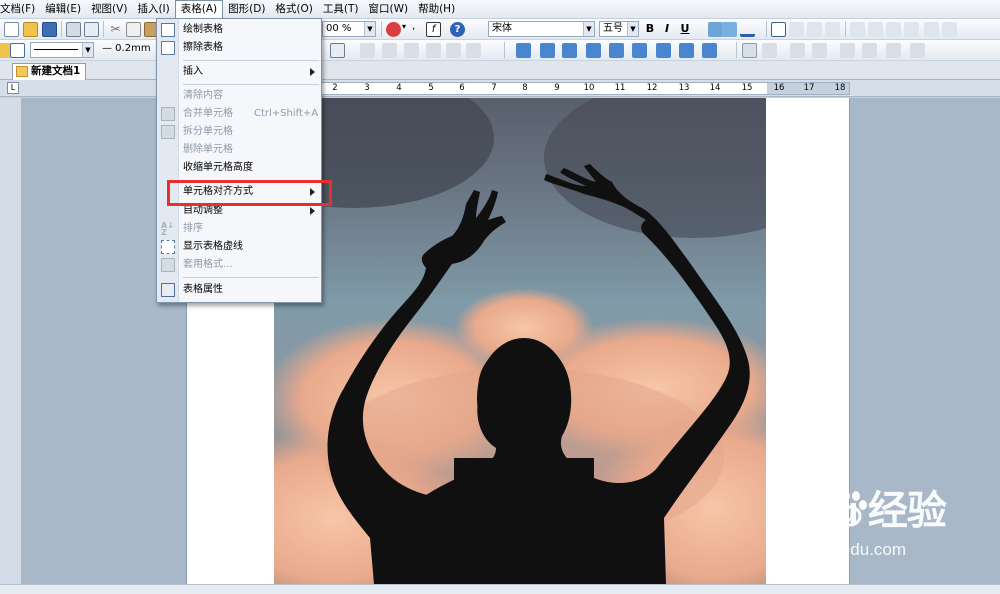  Describe the element at coordinates (639, 50) in the screenshot. I see `cell-align-middle-right-icon` at that location.